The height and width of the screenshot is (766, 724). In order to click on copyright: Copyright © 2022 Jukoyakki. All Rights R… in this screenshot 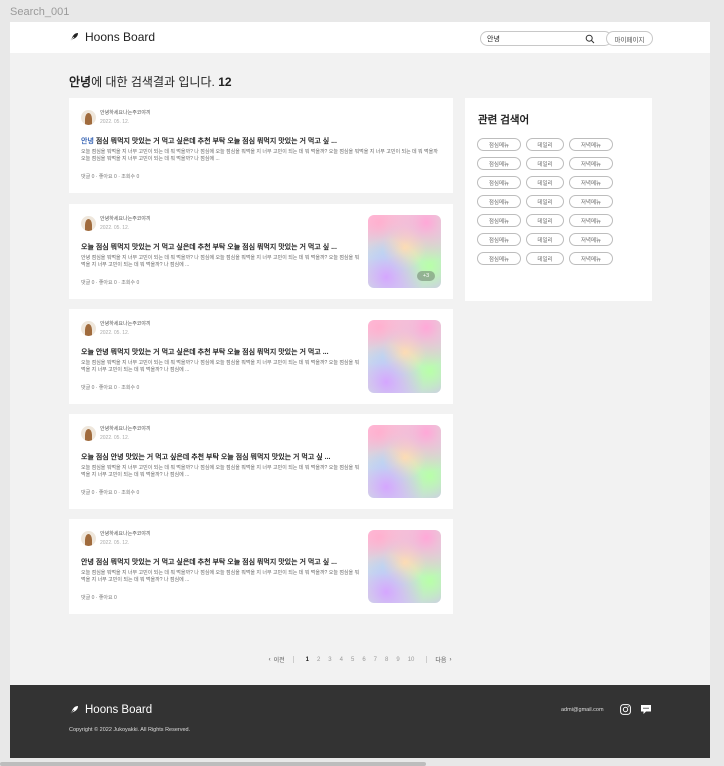, I will do `click(130, 730)`.